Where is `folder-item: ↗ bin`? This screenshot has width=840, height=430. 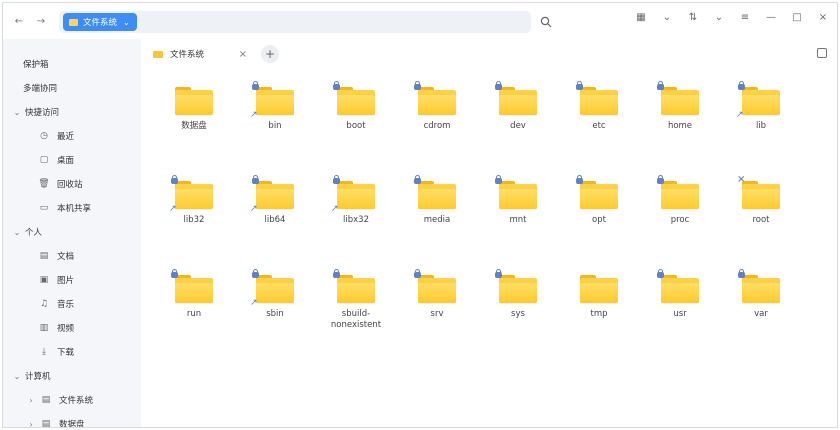
folder-item: ↗ bin is located at coordinates (275, 119).